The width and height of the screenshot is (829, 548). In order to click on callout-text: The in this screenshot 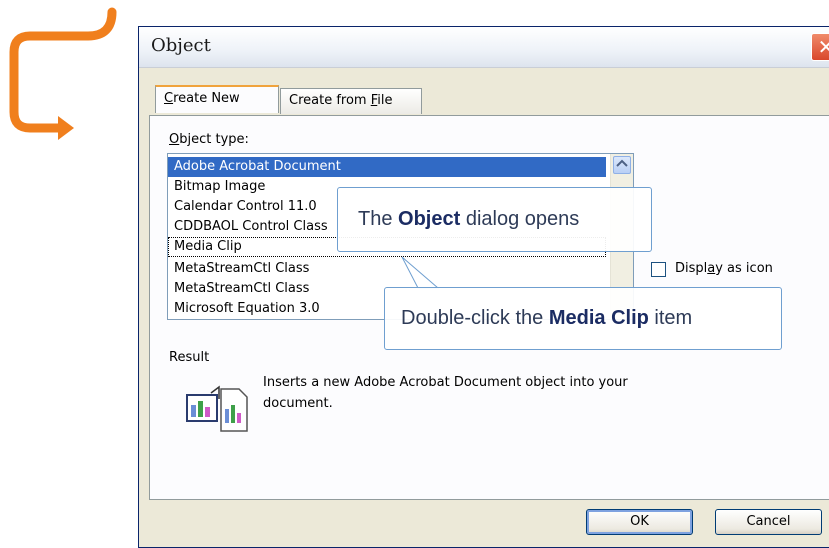, I will do `click(378, 219)`.